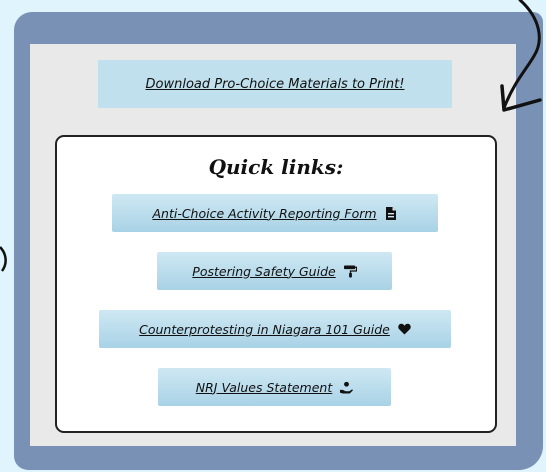 The width and height of the screenshot is (546, 472). What do you see at coordinates (347, 387) in the screenshot?
I see `hand-holding-icon` at bounding box center [347, 387].